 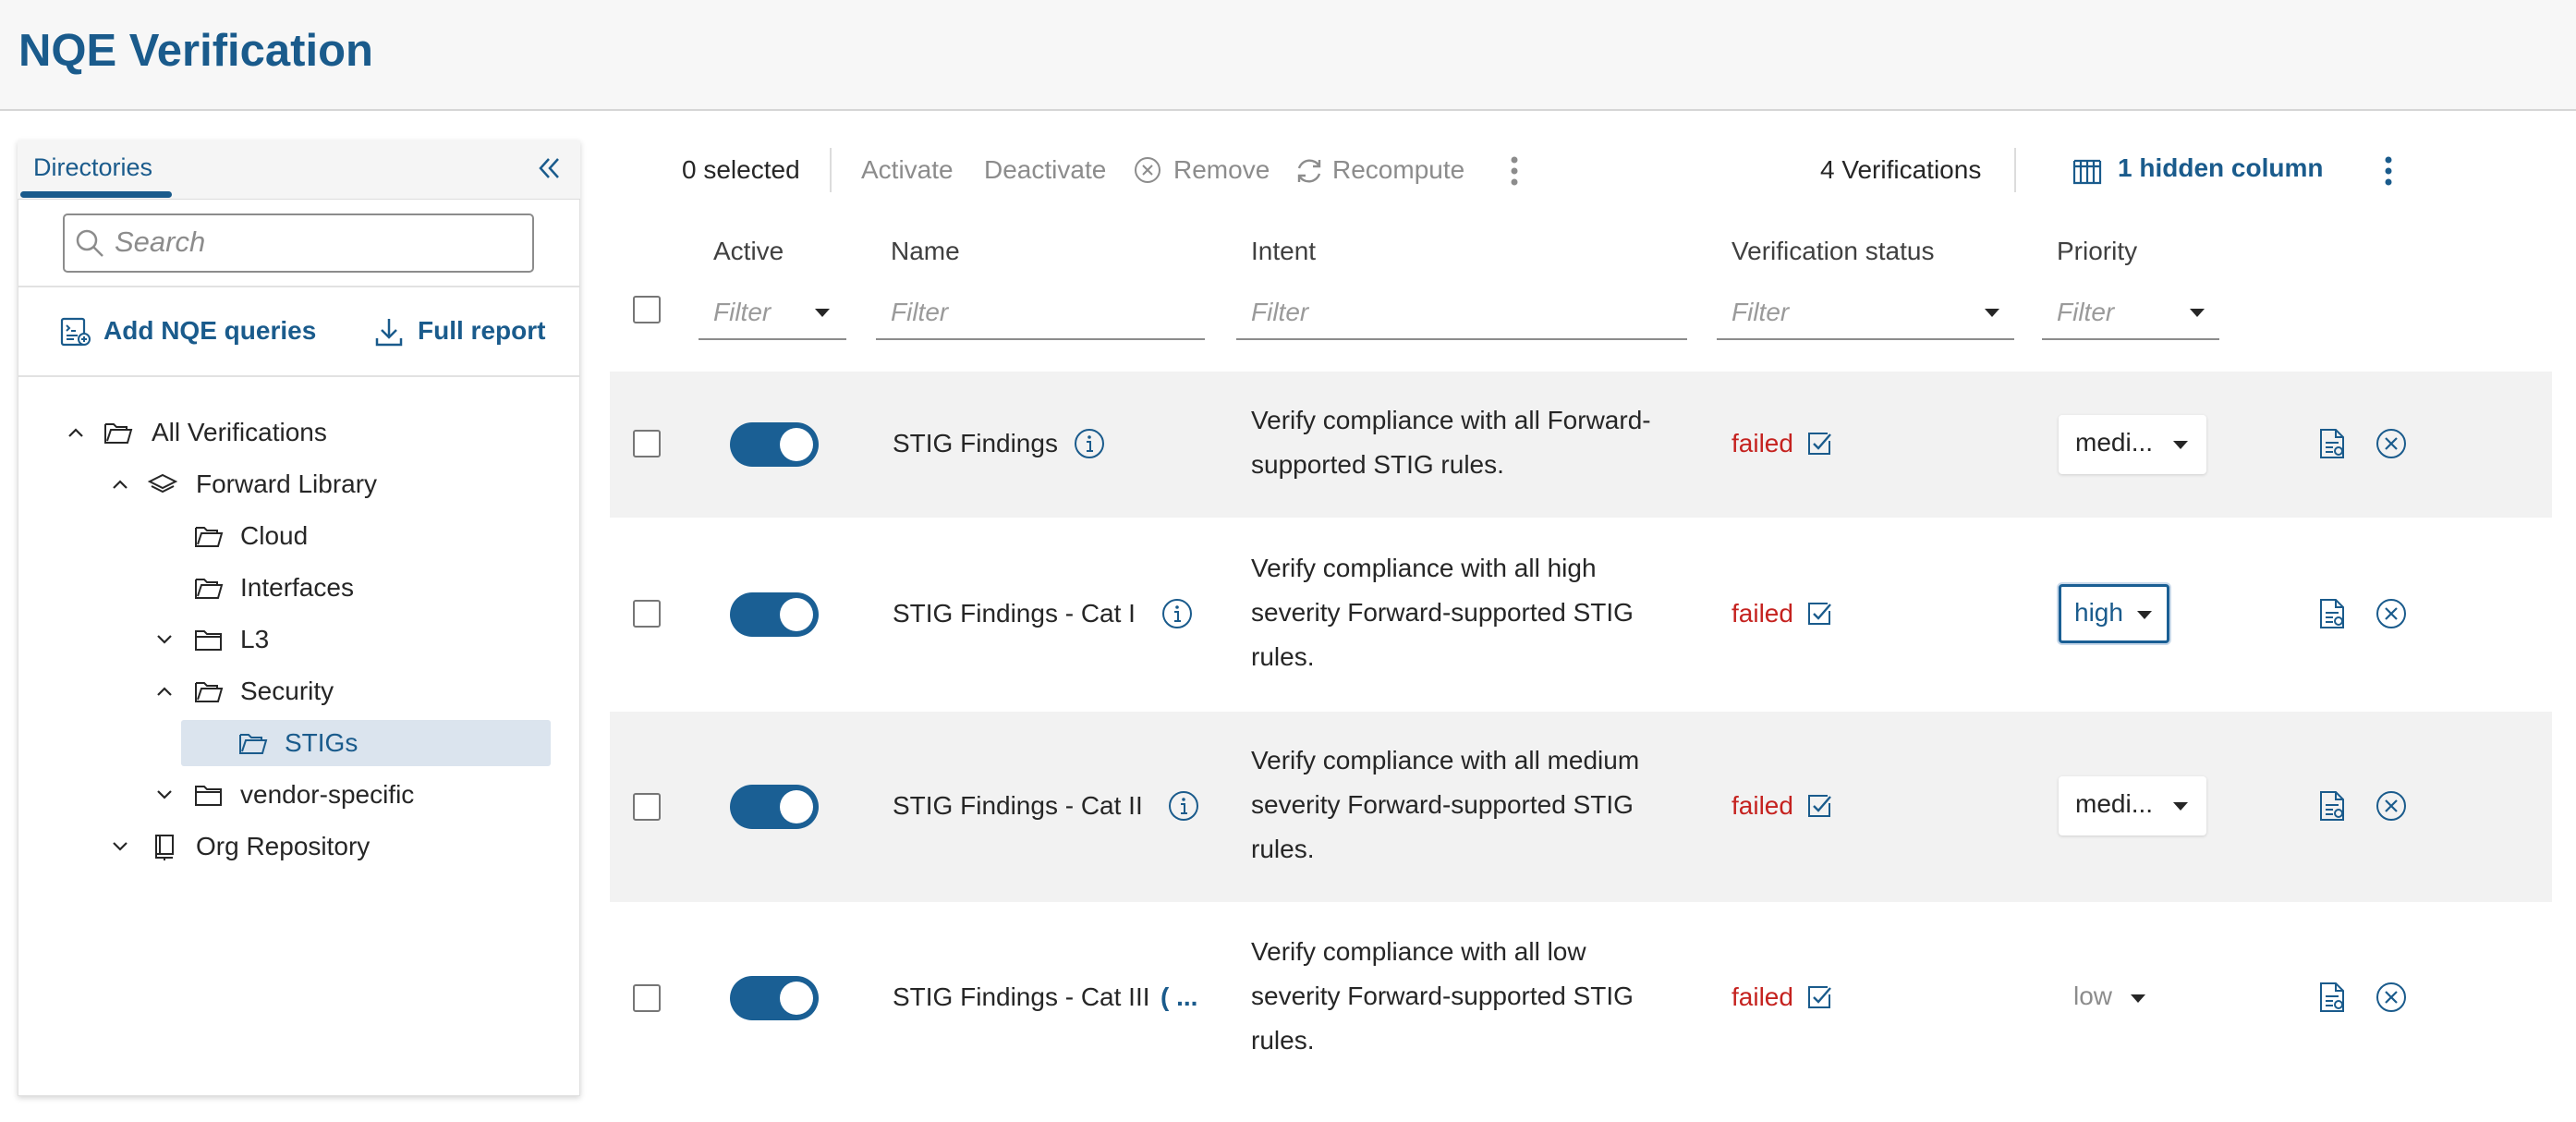 What do you see at coordinates (1022, 312) in the screenshot?
I see `name-filter-input` at bounding box center [1022, 312].